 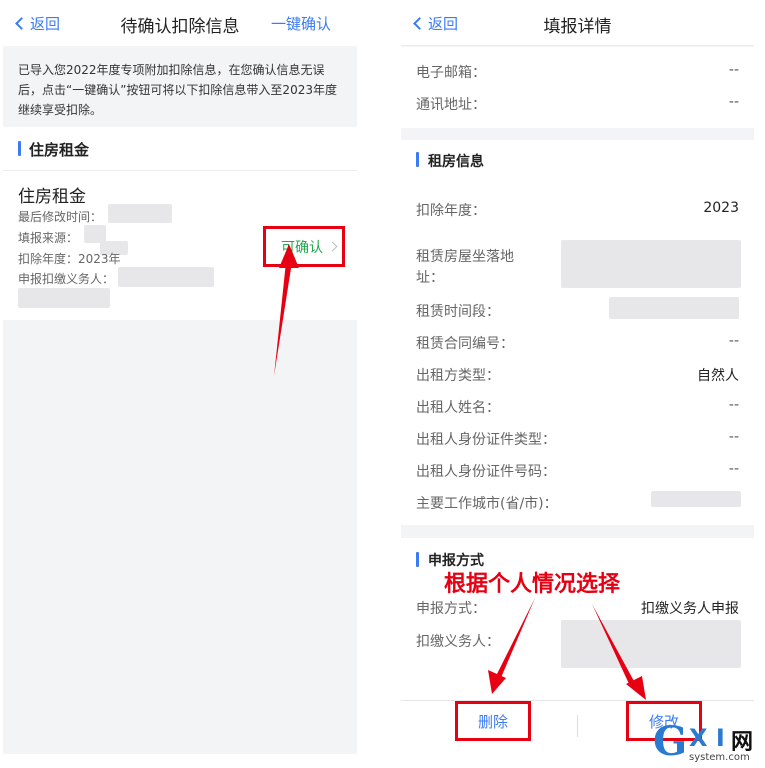 I want to click on rent-year-value: 2023, so click(x=721, y=208).